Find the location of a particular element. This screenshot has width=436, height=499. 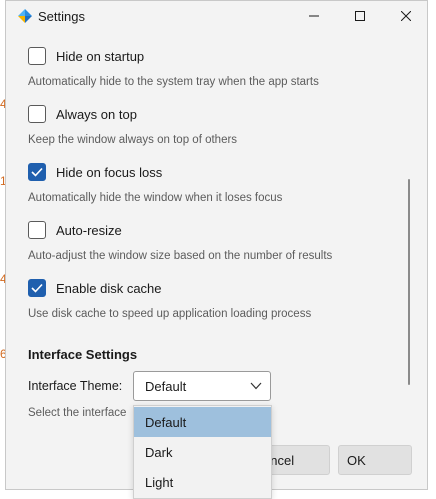

option-label: Always on top is located at coordinates (96, 114).